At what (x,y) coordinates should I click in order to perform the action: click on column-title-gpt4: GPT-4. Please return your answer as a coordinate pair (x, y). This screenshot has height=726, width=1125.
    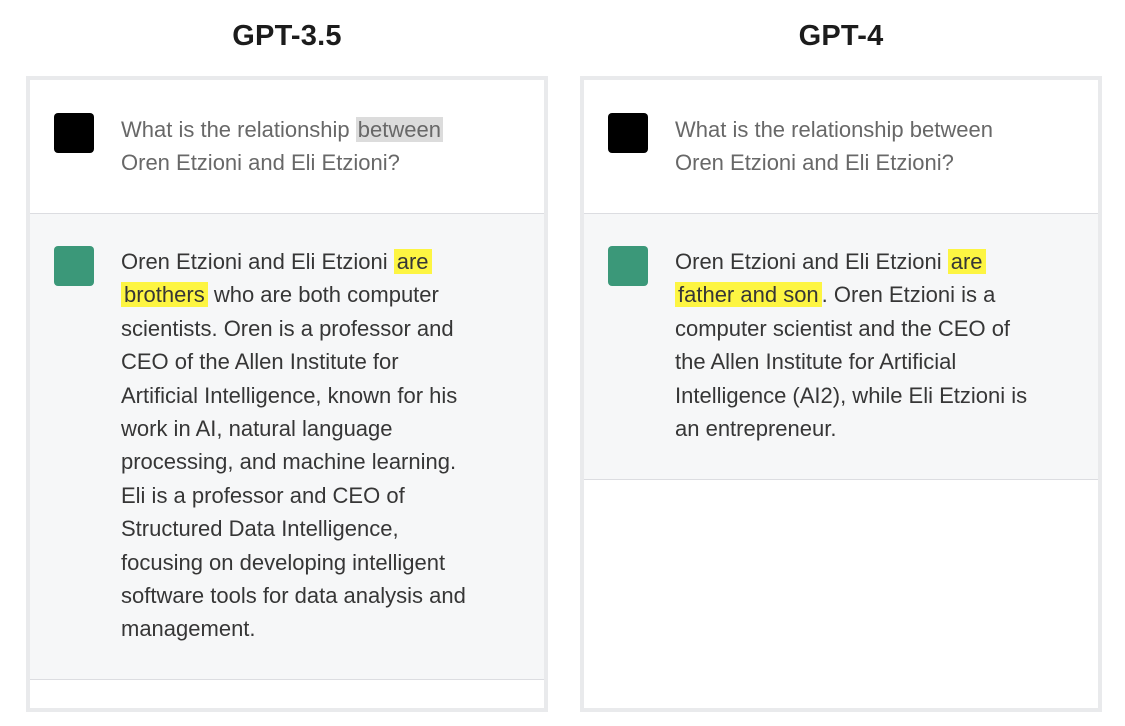
    Looking at the image, I should click on (841, 36).